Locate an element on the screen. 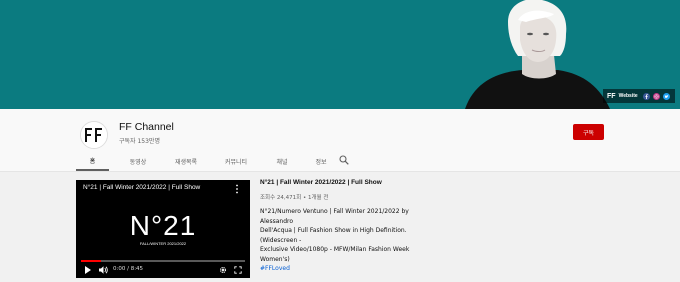 This screenshot has height=282, width=680. channel-avatar is located at coordinates (94, 135).